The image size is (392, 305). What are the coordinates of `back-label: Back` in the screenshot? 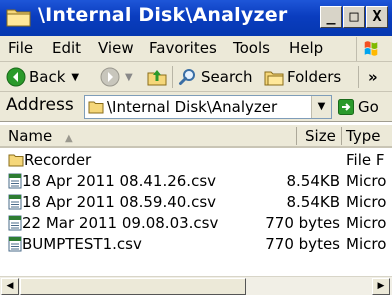 It's located at (47, 77).